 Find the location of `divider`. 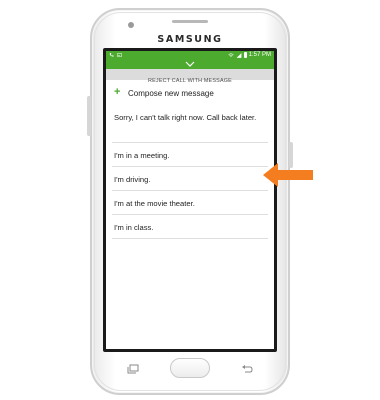

divider is located at coordinates (190, 238).